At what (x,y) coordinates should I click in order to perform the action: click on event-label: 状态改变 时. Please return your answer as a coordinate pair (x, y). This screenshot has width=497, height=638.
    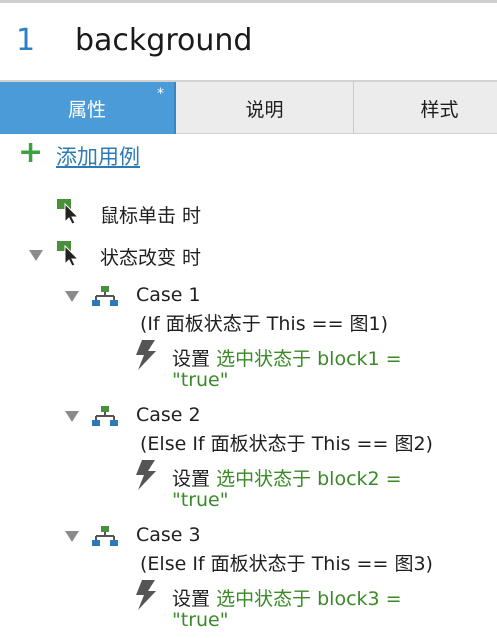
    Looking at the image, I should click on (151, 258).